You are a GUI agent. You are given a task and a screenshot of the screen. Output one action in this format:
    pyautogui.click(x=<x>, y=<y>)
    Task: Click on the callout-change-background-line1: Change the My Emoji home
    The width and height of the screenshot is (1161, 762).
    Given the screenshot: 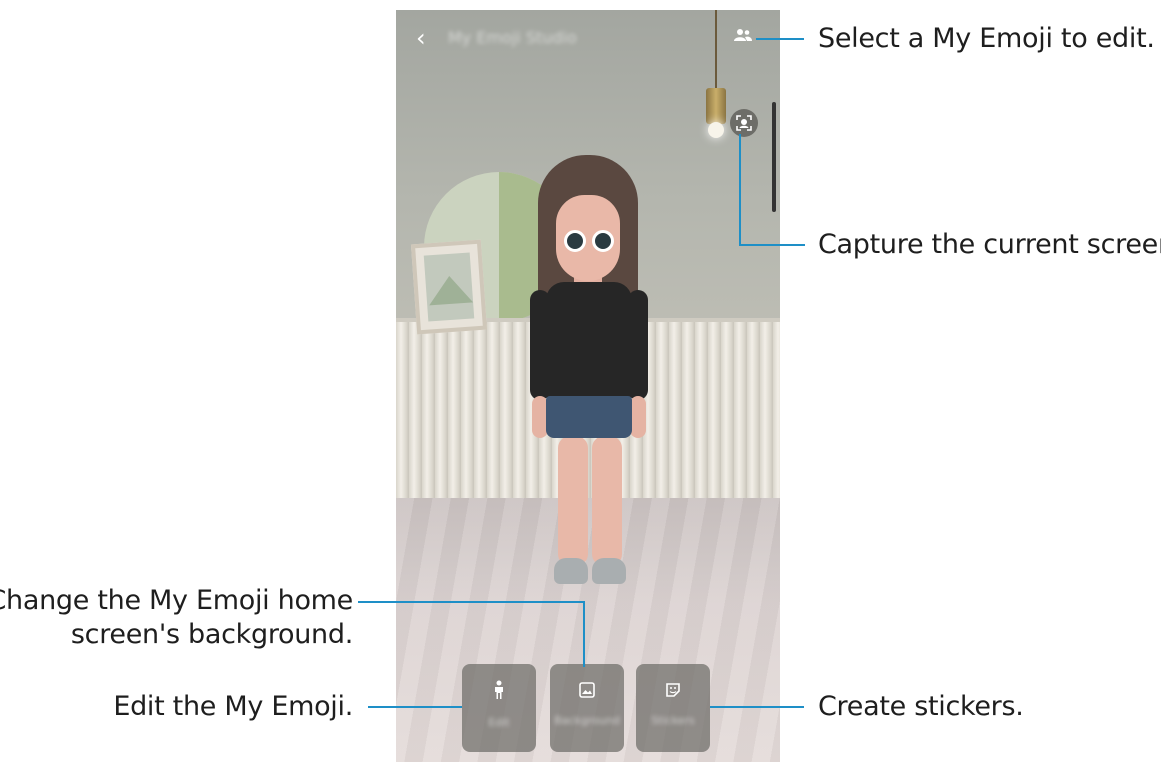 What is the action you would take?
    pyautogui.click(x=176, y=600)
    